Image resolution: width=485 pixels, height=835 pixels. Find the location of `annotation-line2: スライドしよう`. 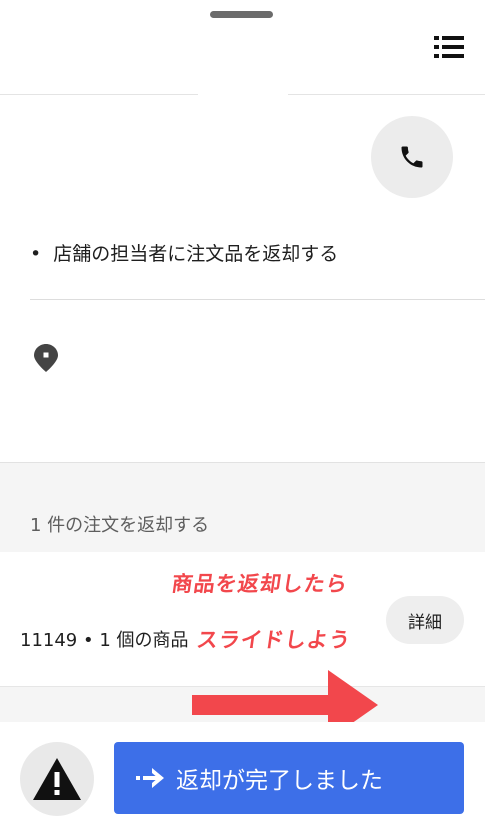

annotation-line2: スライドしよう is located at coordinates (274, 640).